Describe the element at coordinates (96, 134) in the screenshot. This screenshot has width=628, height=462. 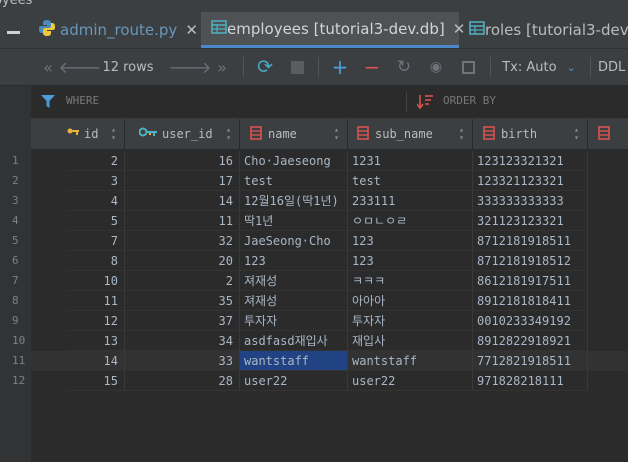
I see `column-header-id: id ▴ ▾` at that location.